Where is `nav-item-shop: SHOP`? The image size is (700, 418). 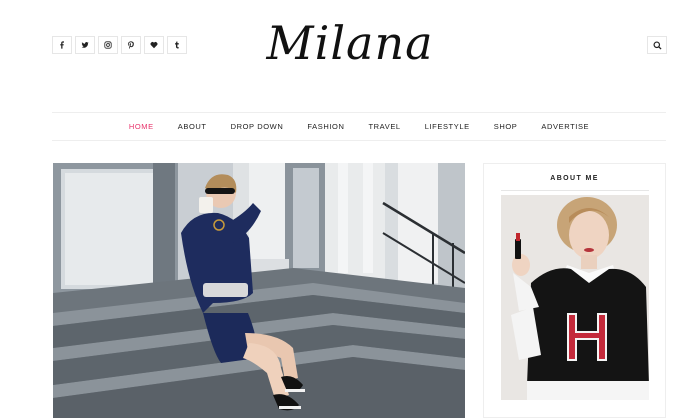
nav-item-shop: SHOP is located at coordinates (506, 126).